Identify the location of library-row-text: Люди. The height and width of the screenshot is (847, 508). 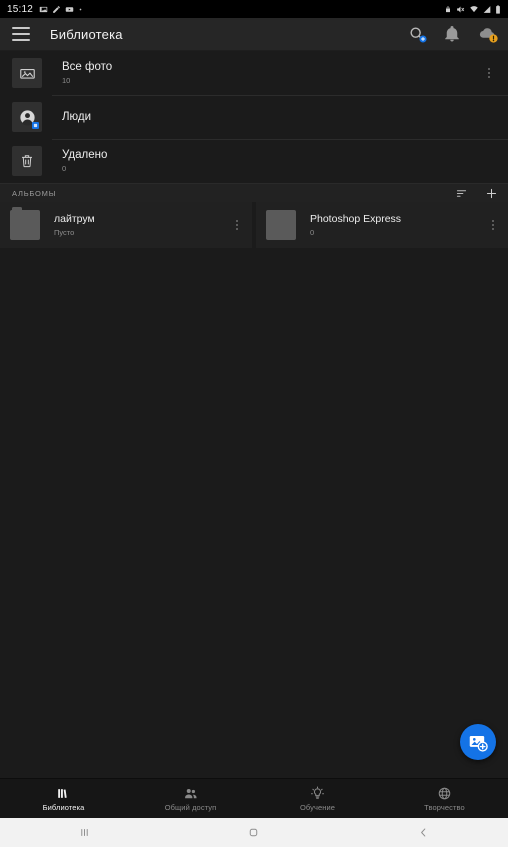
(76, 117).